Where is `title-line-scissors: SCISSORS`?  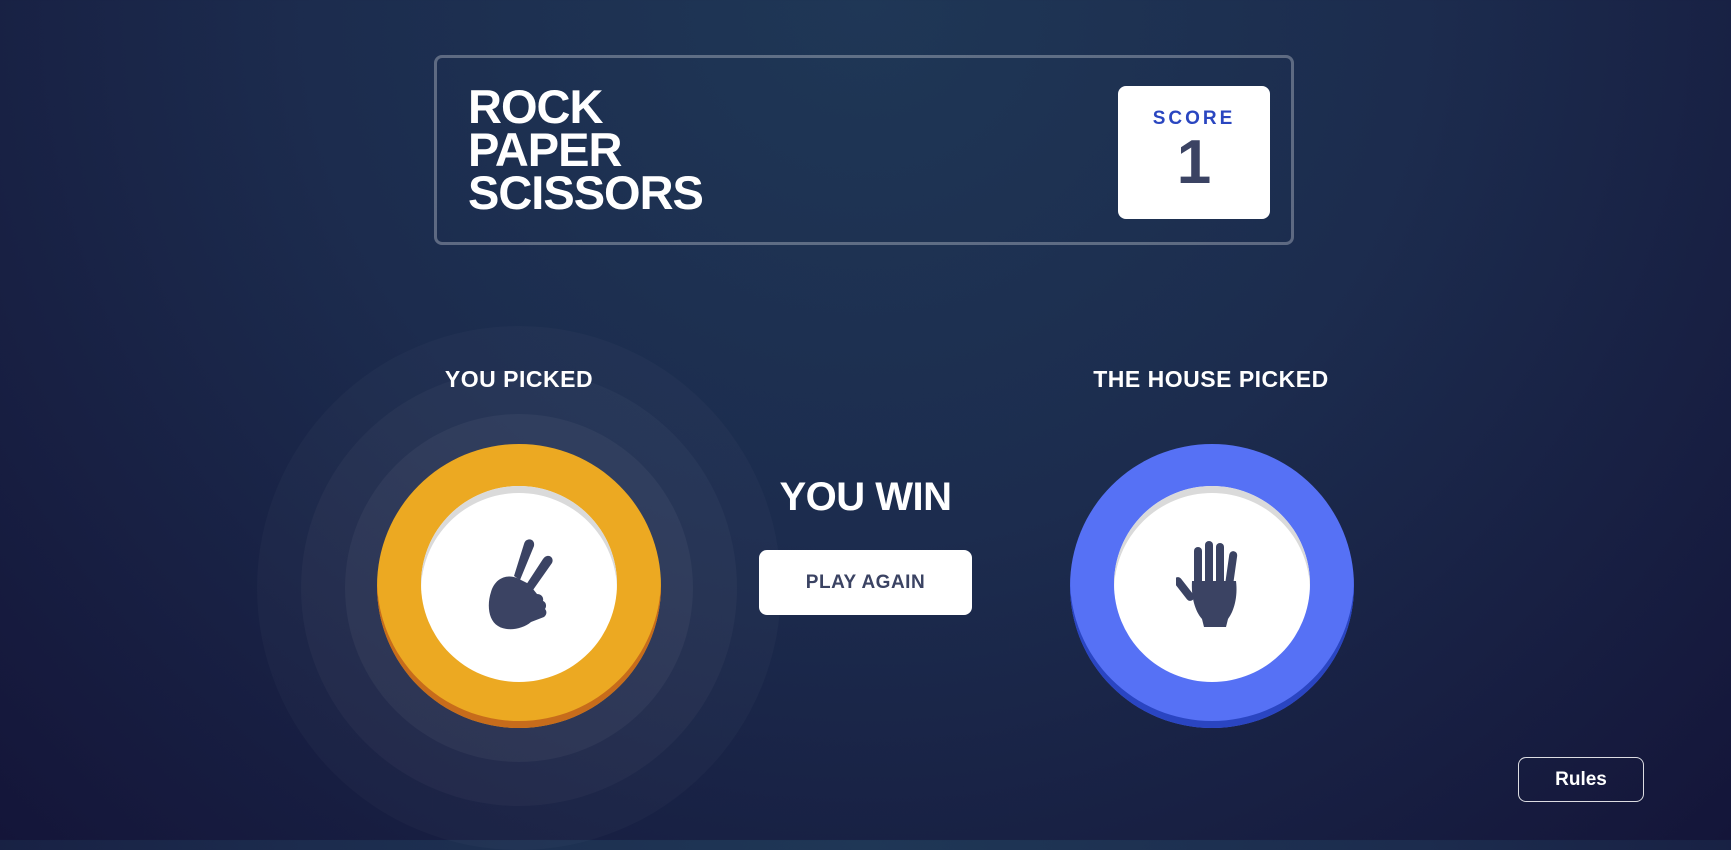
title-line-scissors: SCISSORS is located at coordinates (586, 192).